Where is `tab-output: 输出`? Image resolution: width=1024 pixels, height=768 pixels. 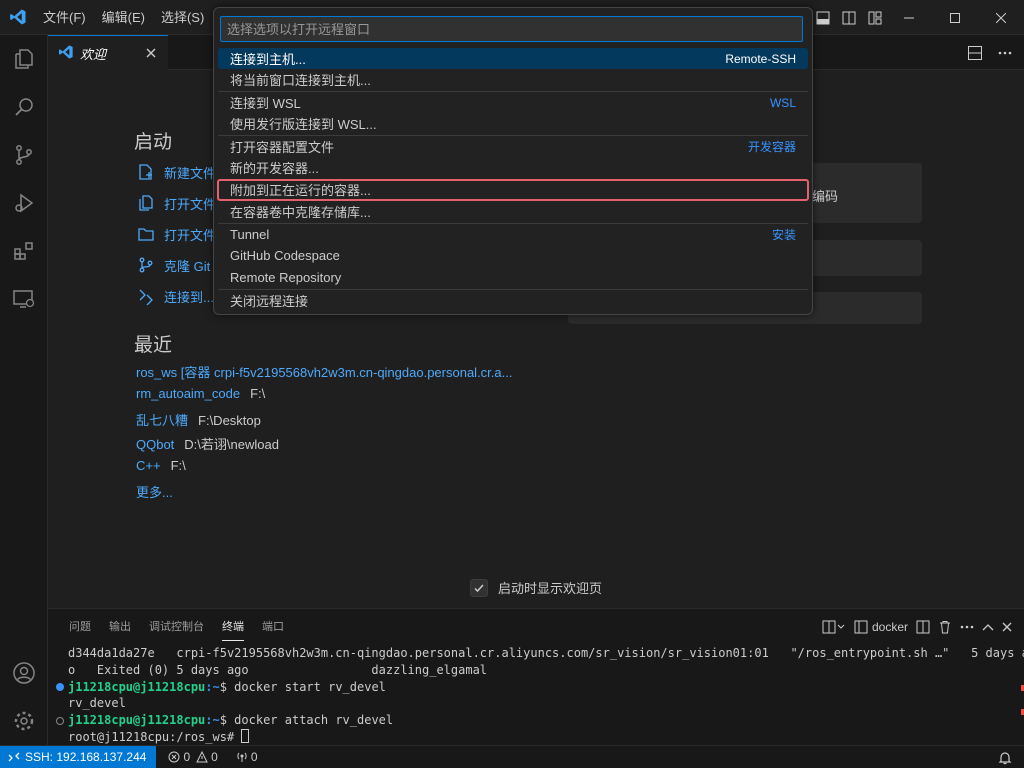
tab-output: 输出 is located at coordinates (120, 627).